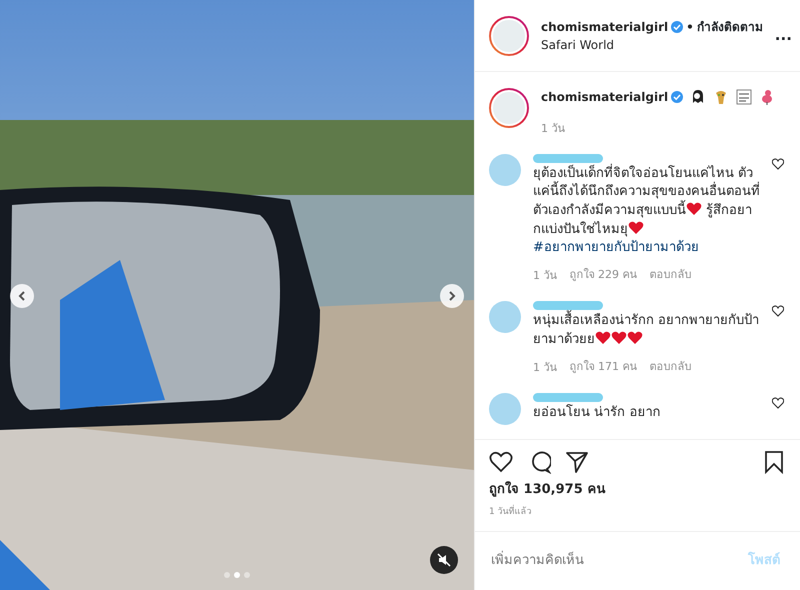 The width and height of the screenshot is (800, 590). I want to click on hashtag-link: #อยากพายายกับป้ายามาด้วย, so click(616, 247).